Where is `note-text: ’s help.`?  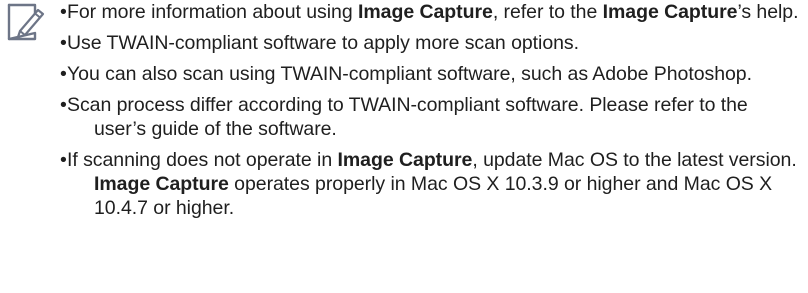 note-text: ’s help. is located at coordinates (768, 12).